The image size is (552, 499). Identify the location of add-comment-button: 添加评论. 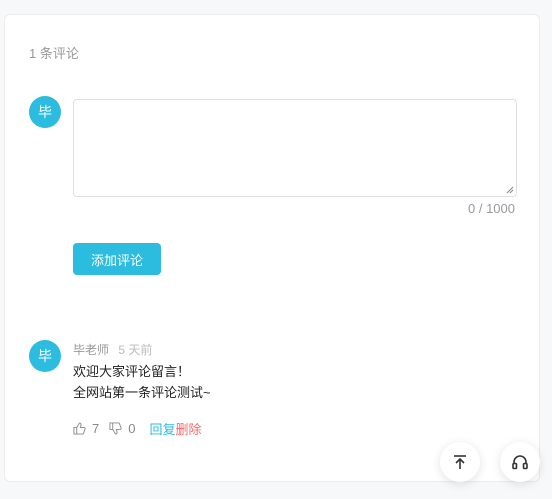
(117, 259).